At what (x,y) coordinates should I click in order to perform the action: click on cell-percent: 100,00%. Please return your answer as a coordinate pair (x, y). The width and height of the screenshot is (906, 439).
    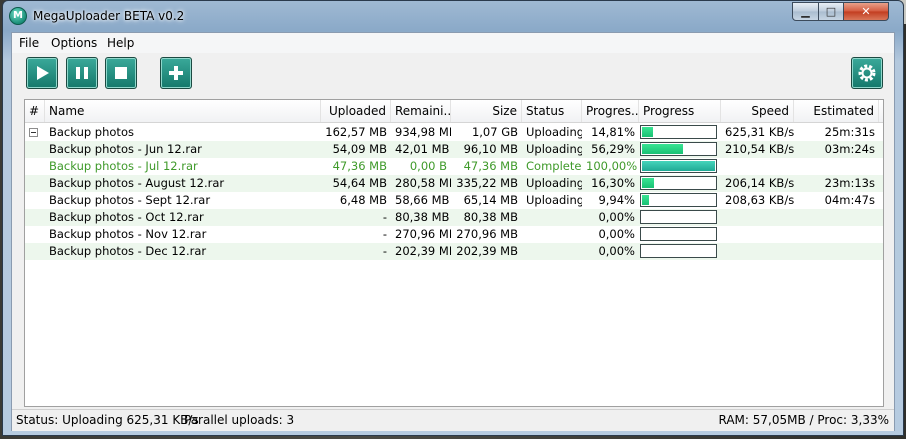
    Looking at the image, I should click on (612, 166).